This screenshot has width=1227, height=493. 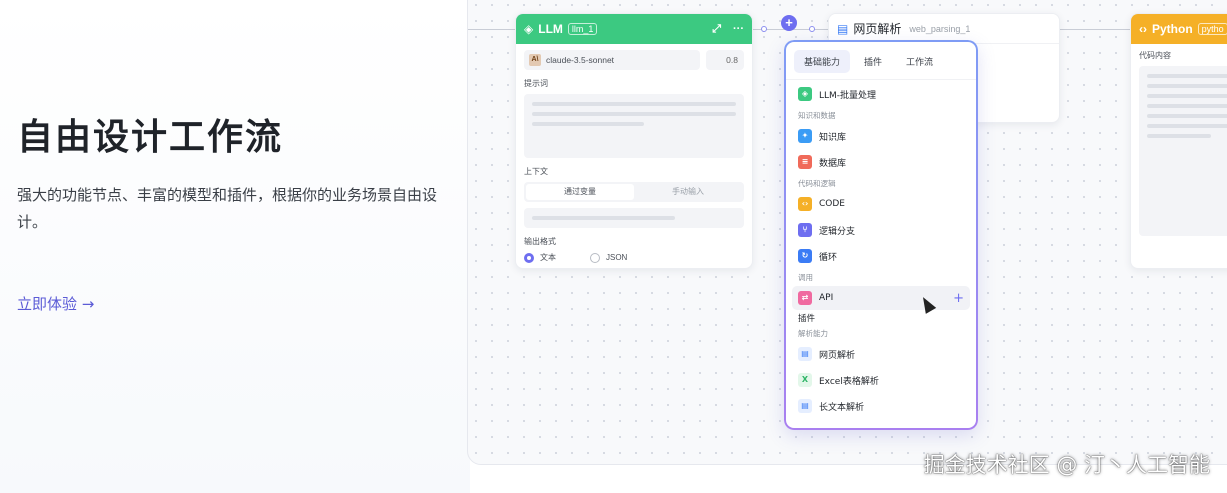 I want to click on web-node-tag: web_parsing_1, so click(x=940, y=28).